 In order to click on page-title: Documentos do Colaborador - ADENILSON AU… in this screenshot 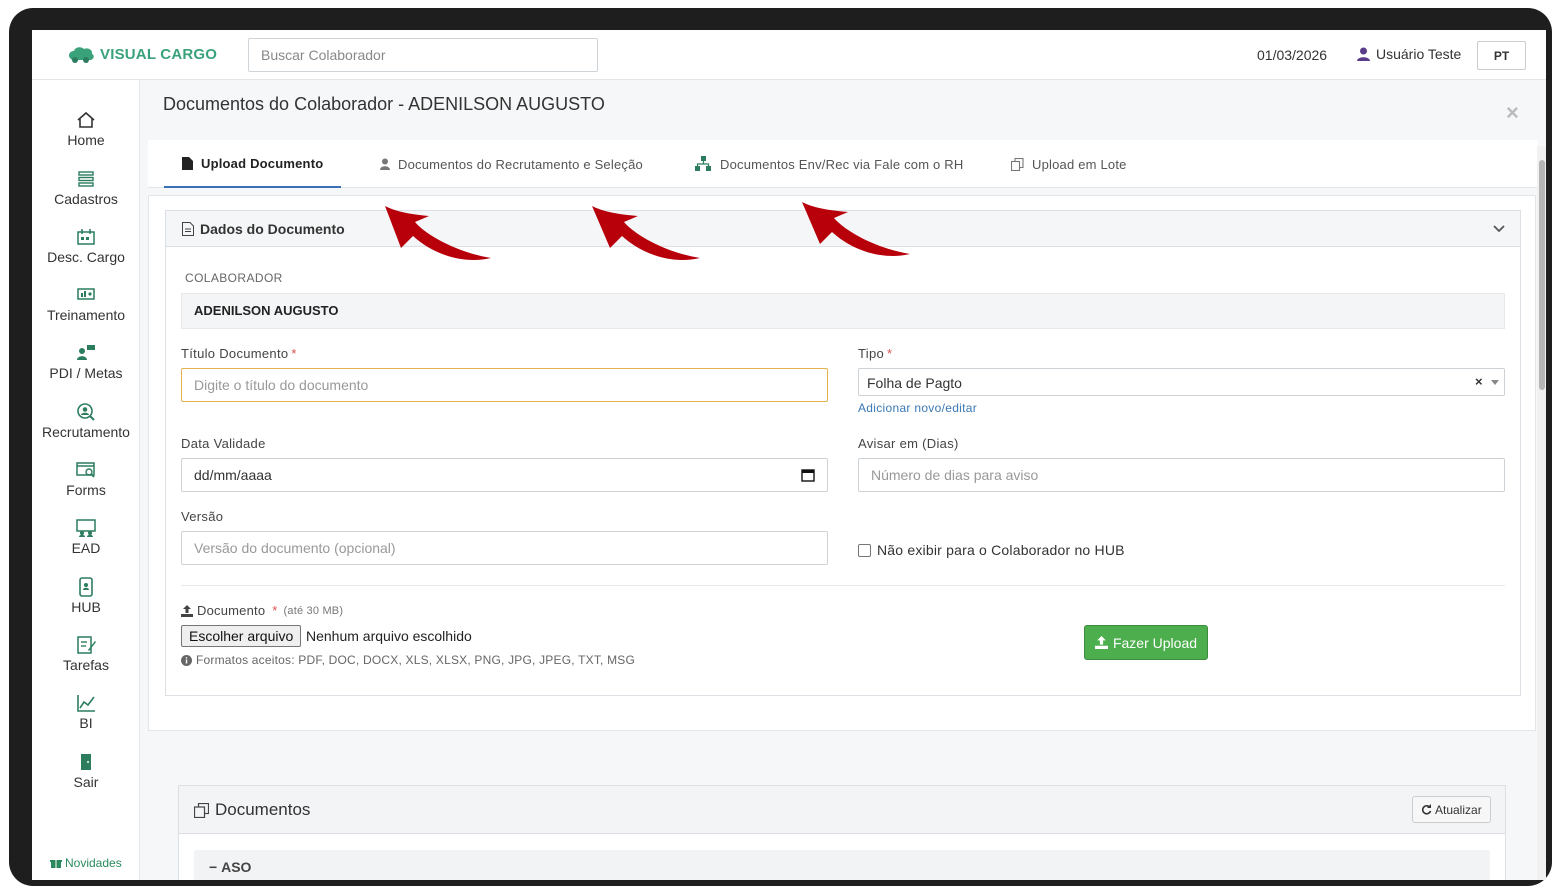, I will do `click(384, 104)`.